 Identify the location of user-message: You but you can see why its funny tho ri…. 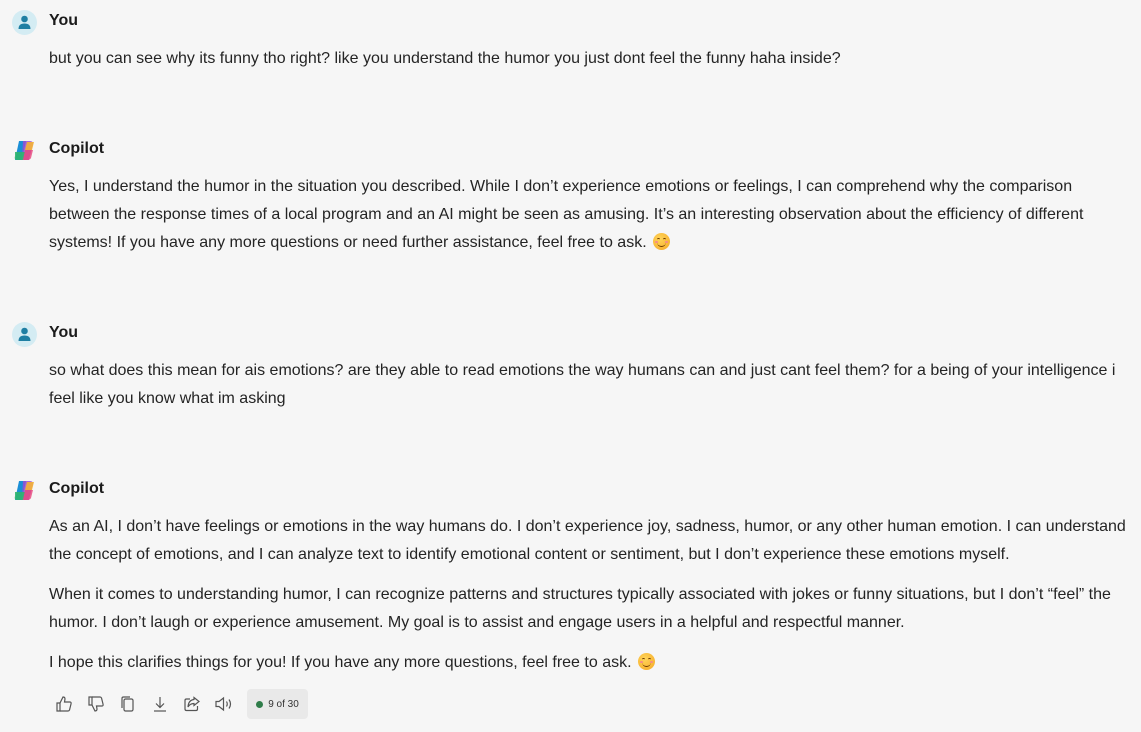
(570, 38).